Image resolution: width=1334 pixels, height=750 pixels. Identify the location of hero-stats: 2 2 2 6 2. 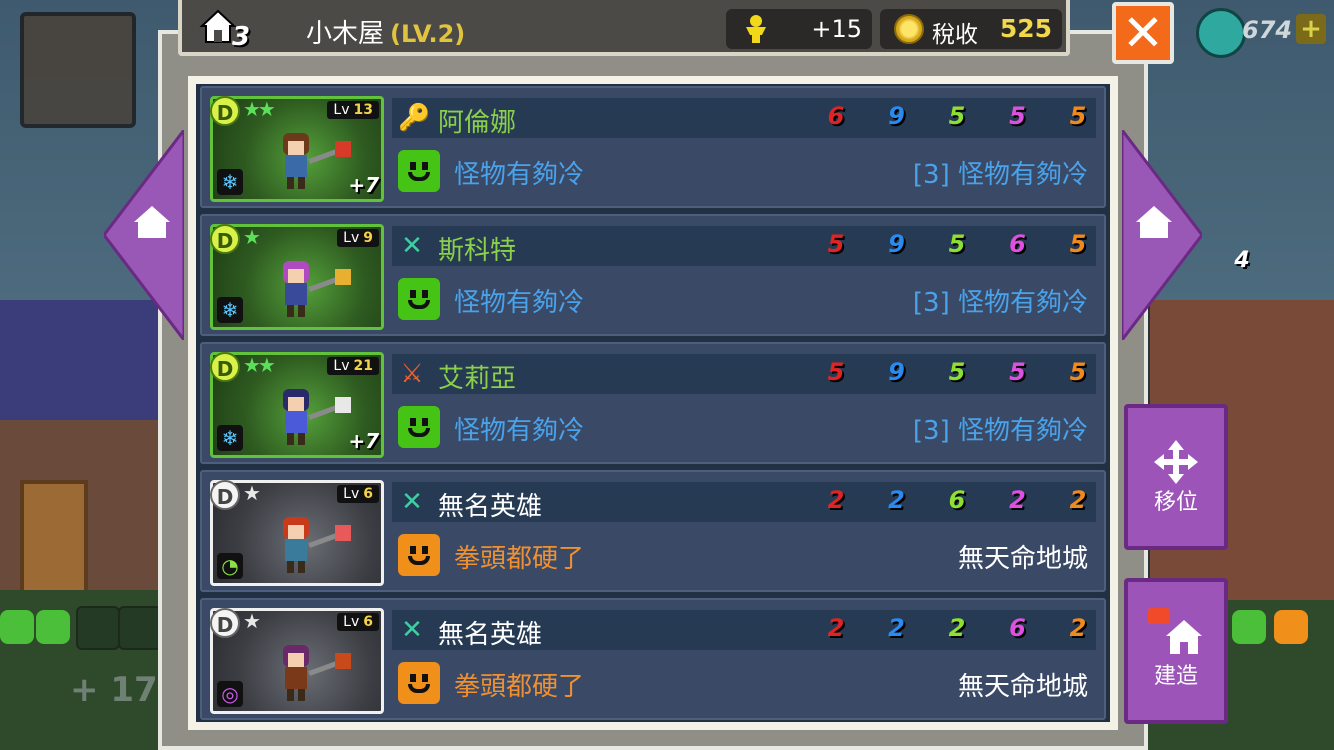
(957, 628).